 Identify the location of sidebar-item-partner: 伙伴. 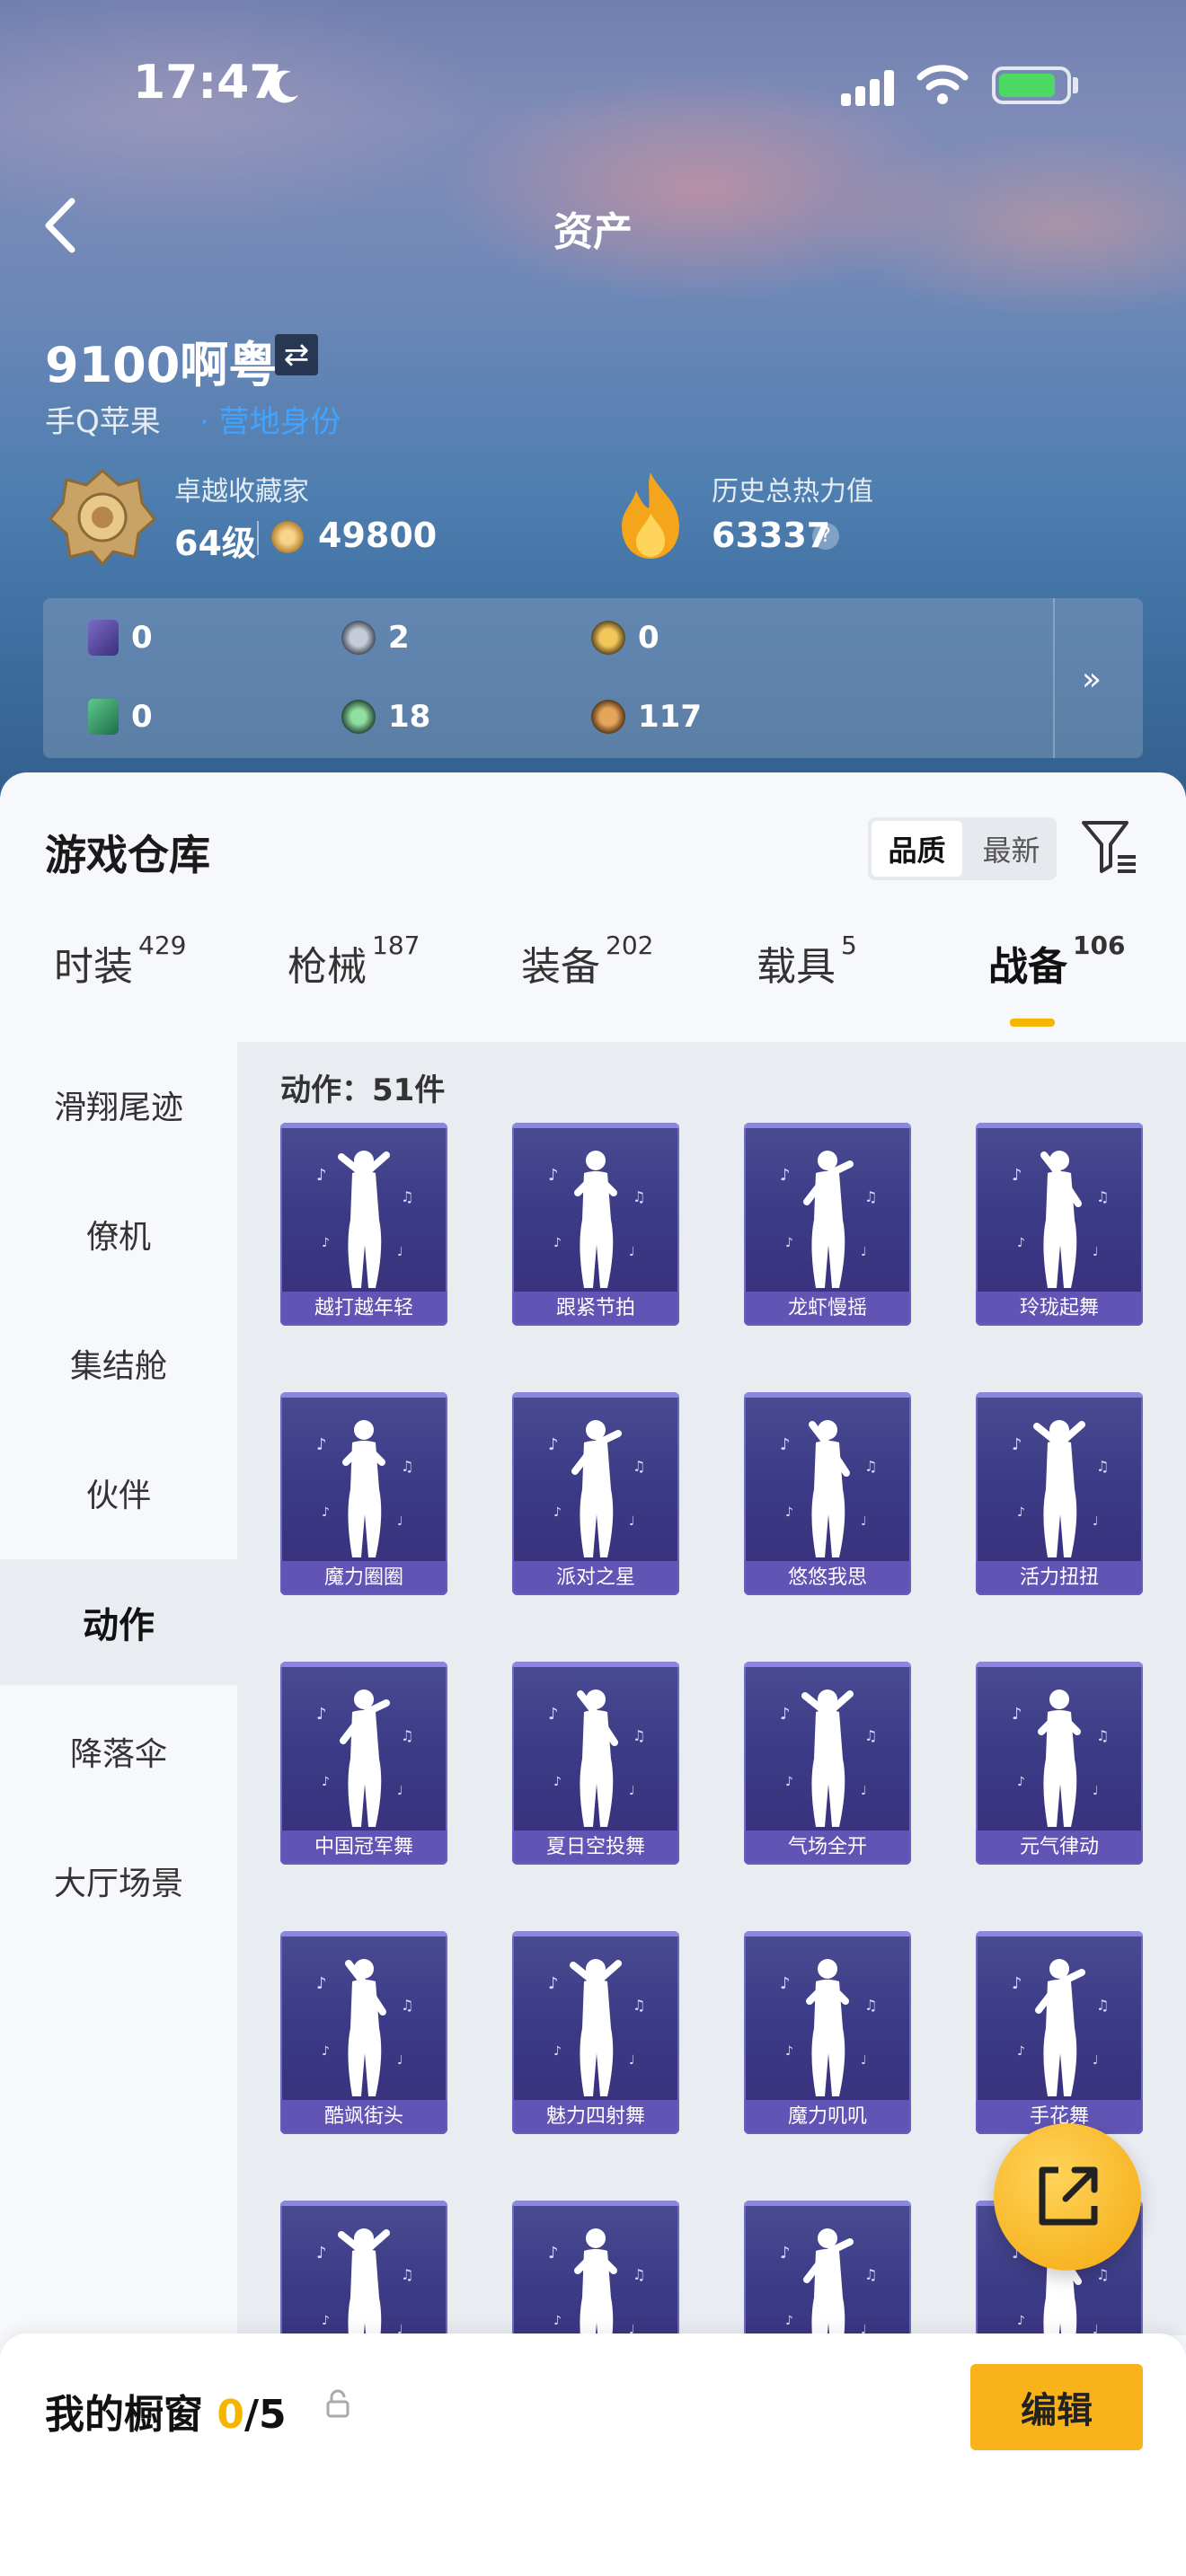
(118, 1493).